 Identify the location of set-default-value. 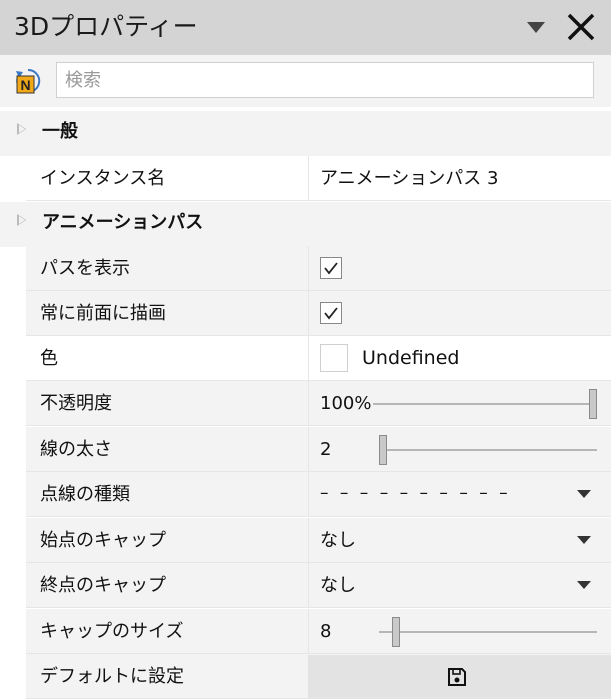
(459, 676).